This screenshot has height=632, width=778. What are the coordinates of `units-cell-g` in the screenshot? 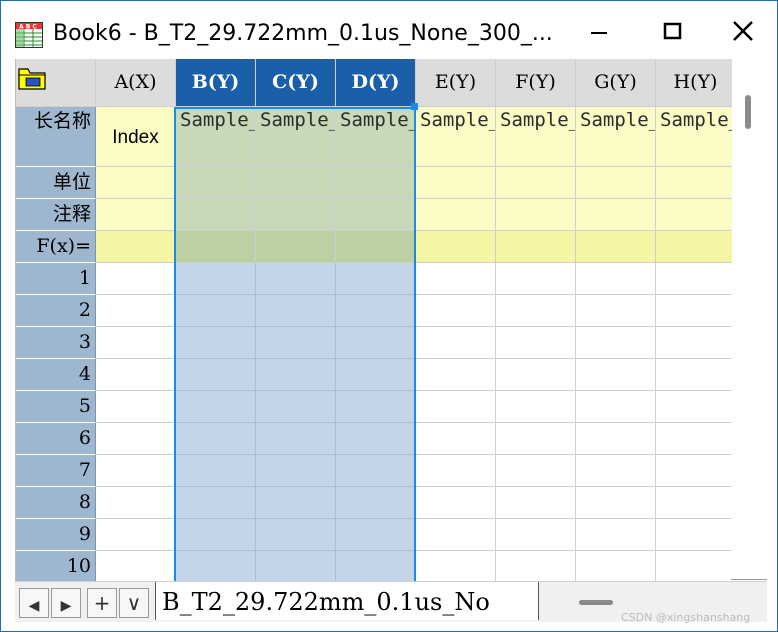 It's located at (616, 183).